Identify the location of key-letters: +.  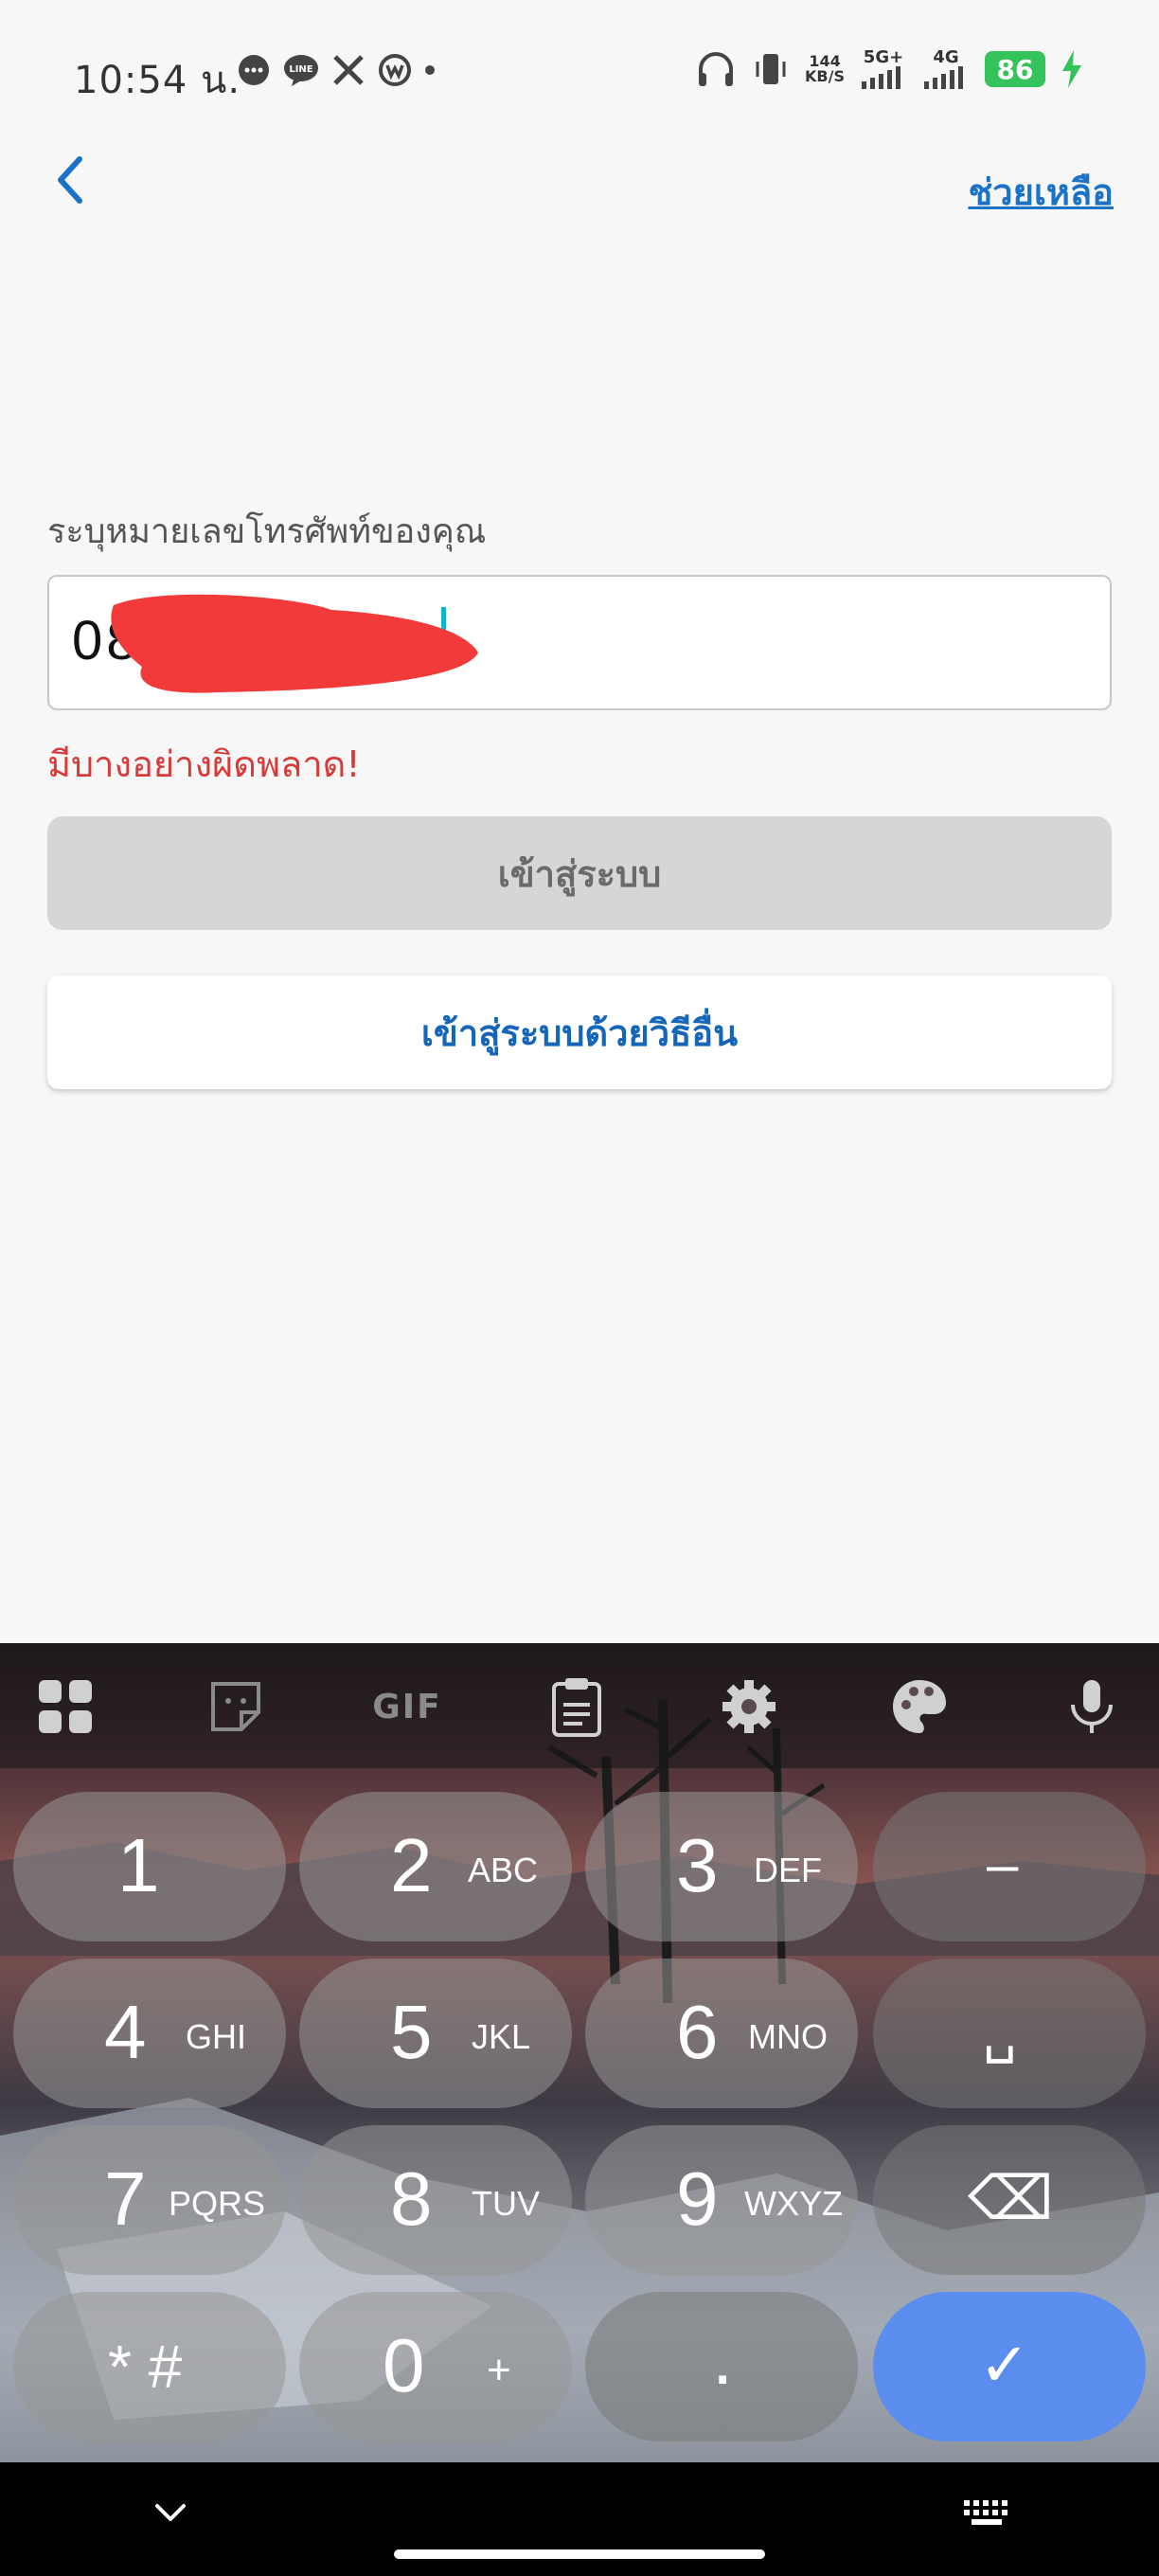
(499, 2370).